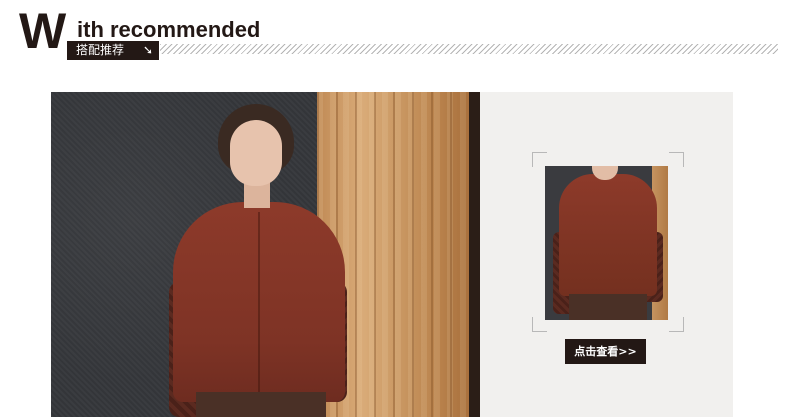 This screenshot has width=790, height=417. Describe the element at coordinates (469, 49) in the screenshot. I see `hatched-divider` at that location.